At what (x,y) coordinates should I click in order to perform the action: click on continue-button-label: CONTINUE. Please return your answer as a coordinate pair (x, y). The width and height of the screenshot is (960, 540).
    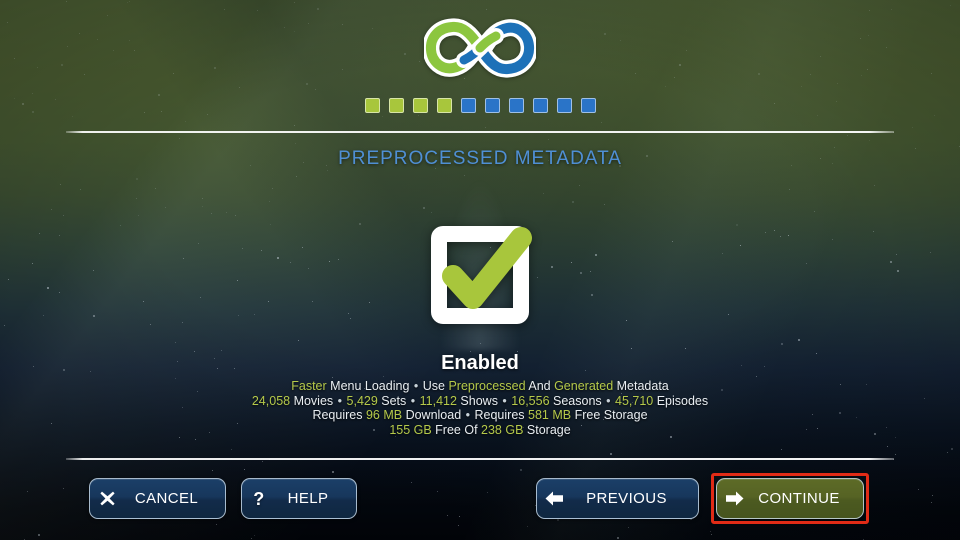
    Looking at the image, I should click on (799, 498).